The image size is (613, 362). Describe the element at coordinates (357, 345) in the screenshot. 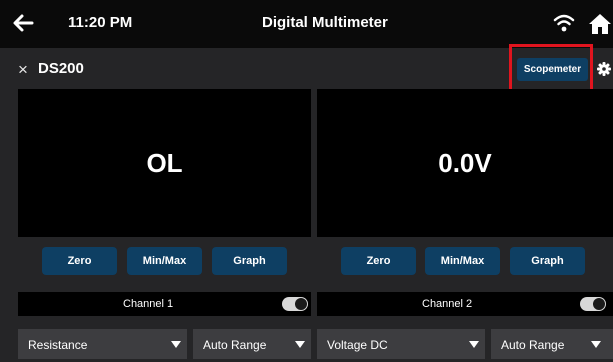

I see `select-value: Voltage DC` at that location.